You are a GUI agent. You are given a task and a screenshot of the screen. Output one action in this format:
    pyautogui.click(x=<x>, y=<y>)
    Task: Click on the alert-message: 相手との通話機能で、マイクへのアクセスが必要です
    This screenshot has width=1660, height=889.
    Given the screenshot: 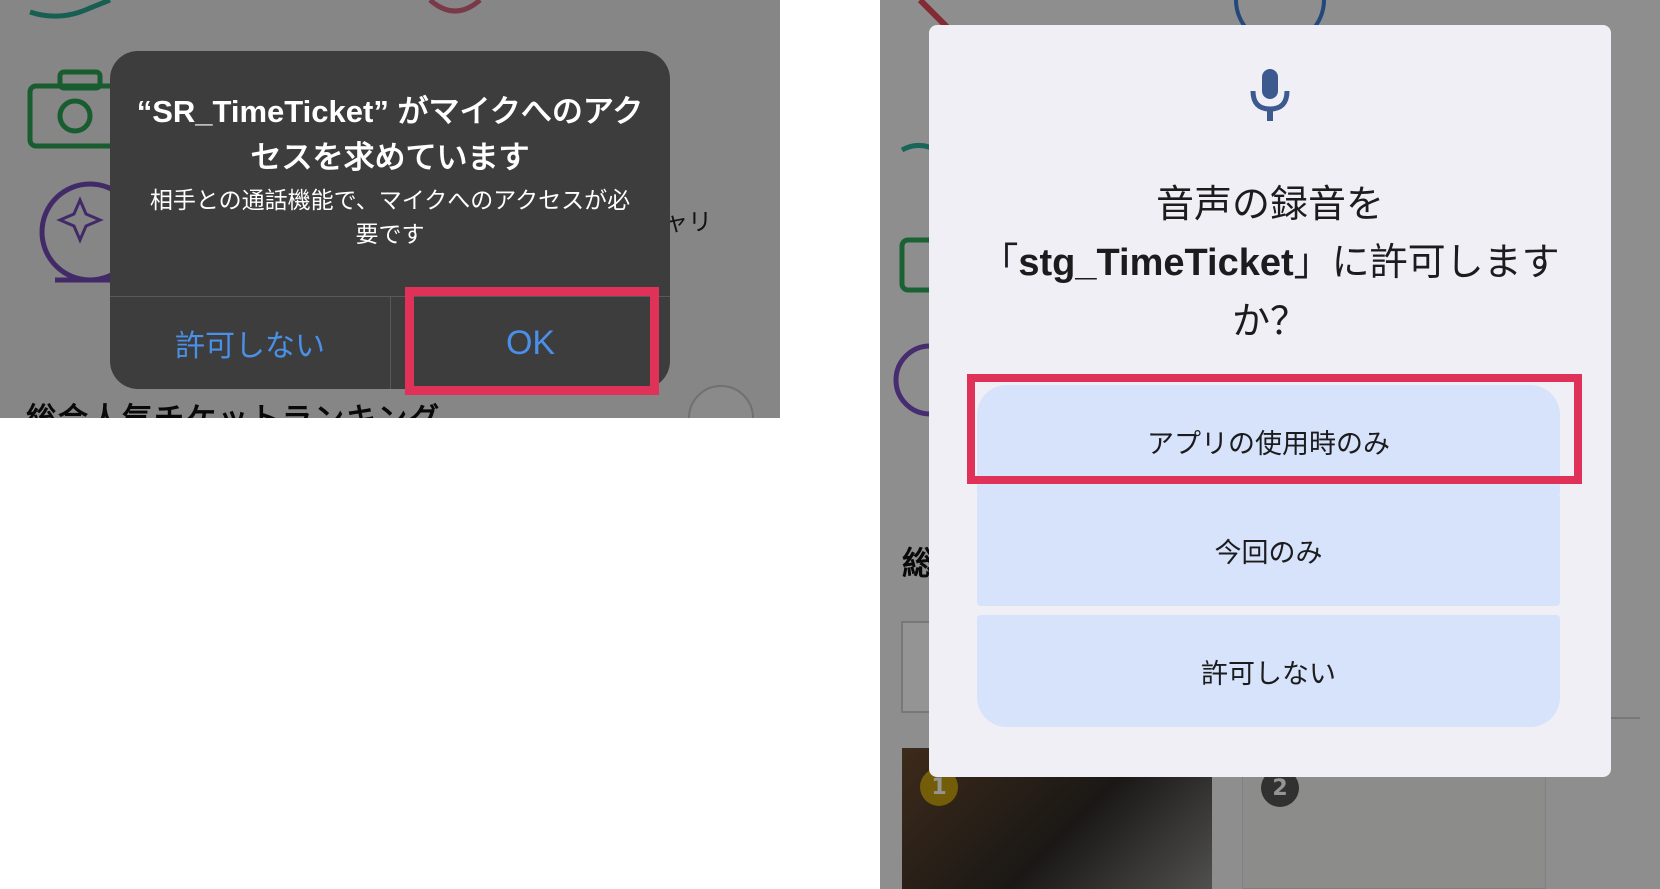 What is the action you would take?
    pyautogui.click(x=390, y=218)
    